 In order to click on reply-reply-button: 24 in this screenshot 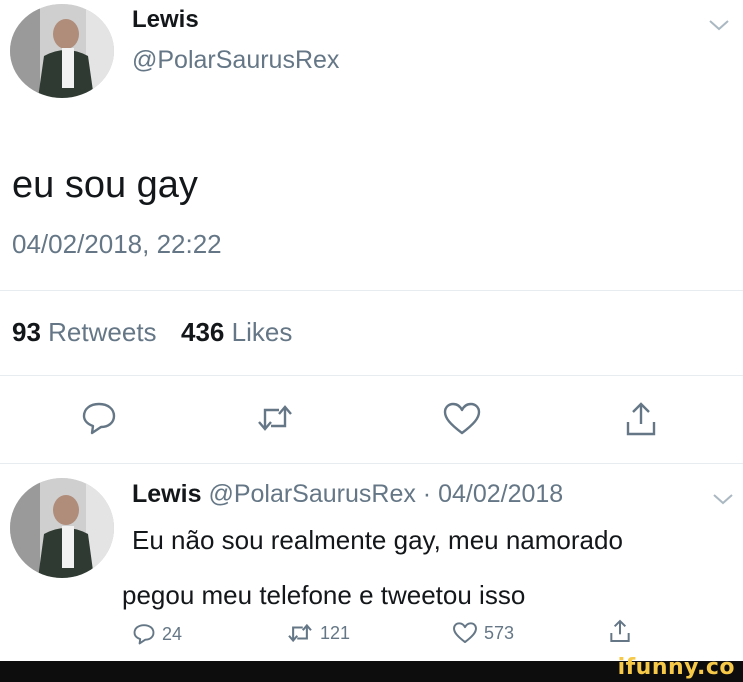, I will do `click(157, 634)`.